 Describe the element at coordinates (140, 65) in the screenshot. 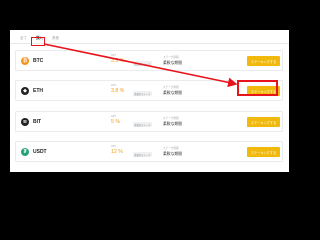

I see `annotation-arrow-icon` at that location.